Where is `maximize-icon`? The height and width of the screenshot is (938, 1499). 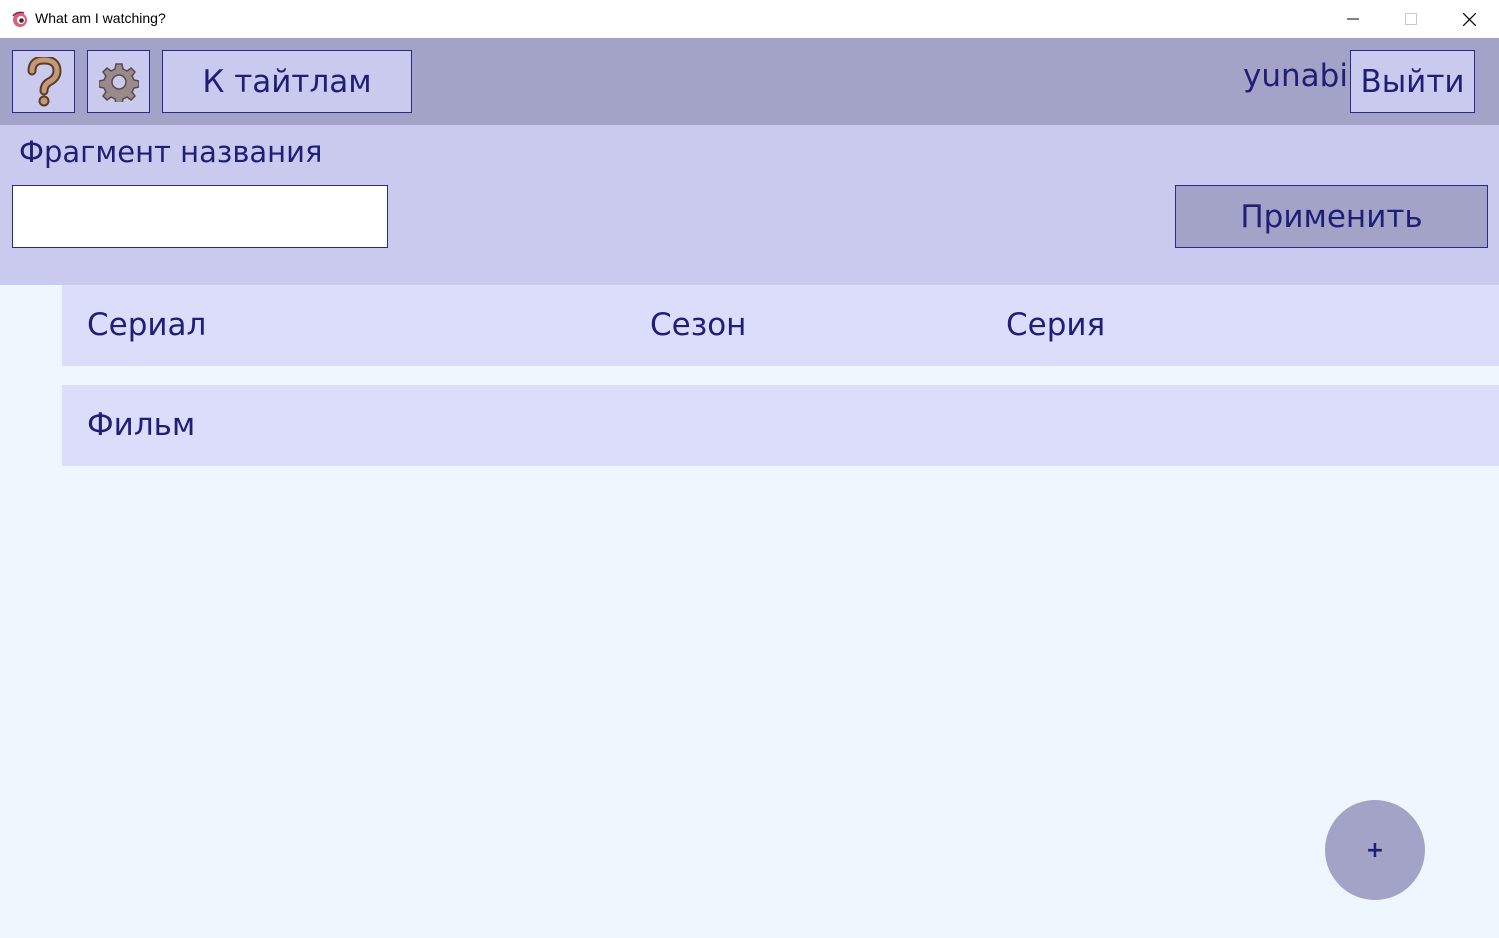 maximize-icon is located at coordinates (1411, 19).